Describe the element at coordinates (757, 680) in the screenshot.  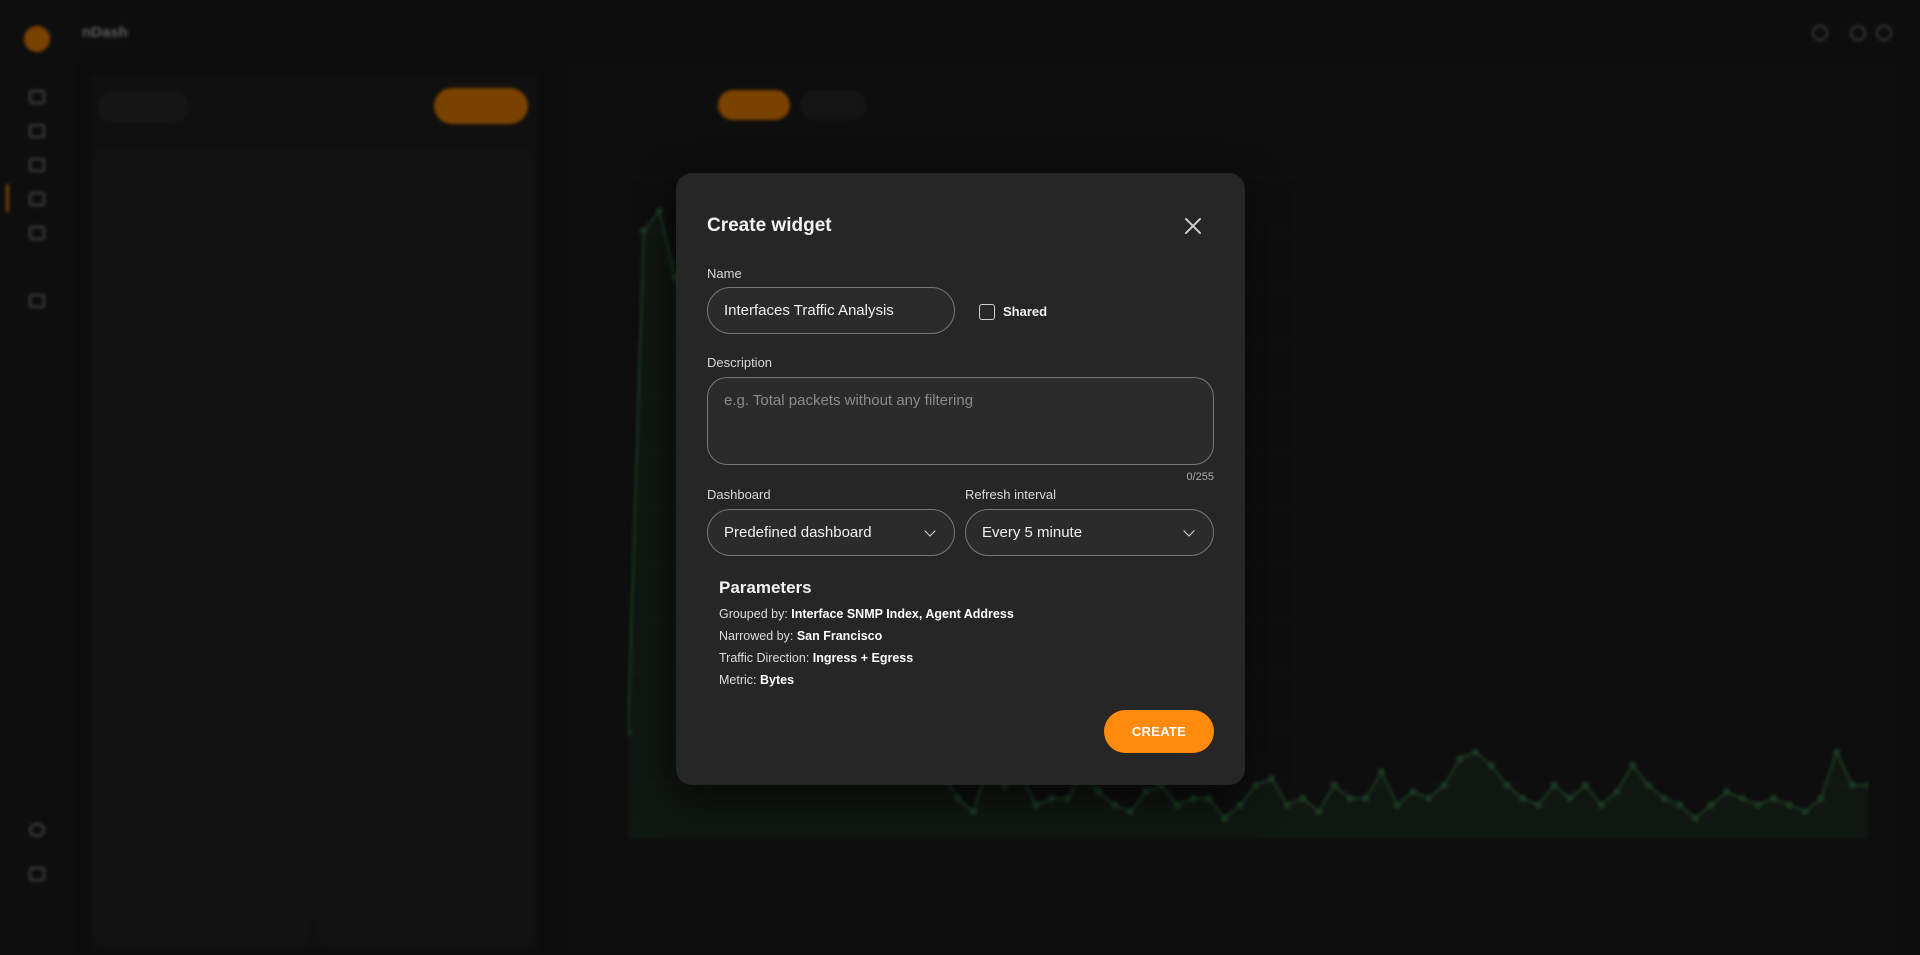
I see `param-metric: Metric: Bytes` at that location.